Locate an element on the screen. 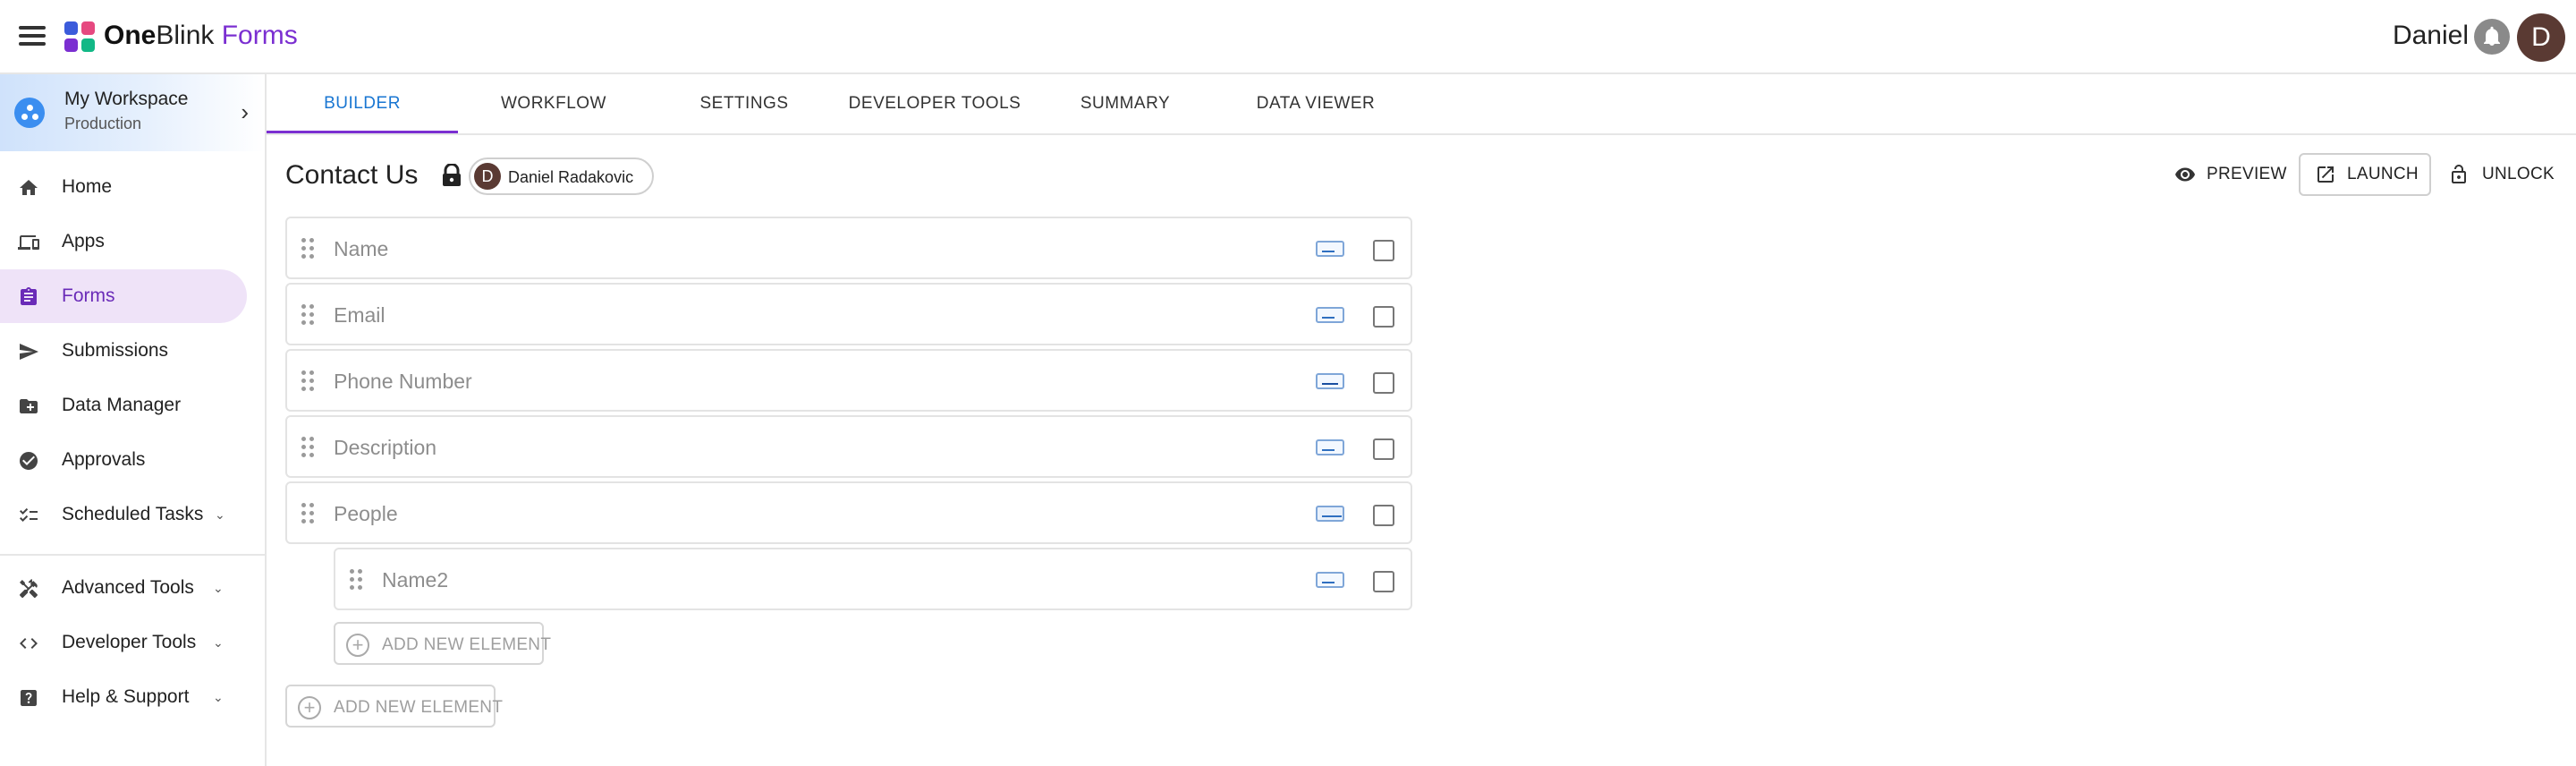 The width and height of the screenshot is (2576, 766). sidebar-item-apps: Apps is located at coordinates (123, 241).